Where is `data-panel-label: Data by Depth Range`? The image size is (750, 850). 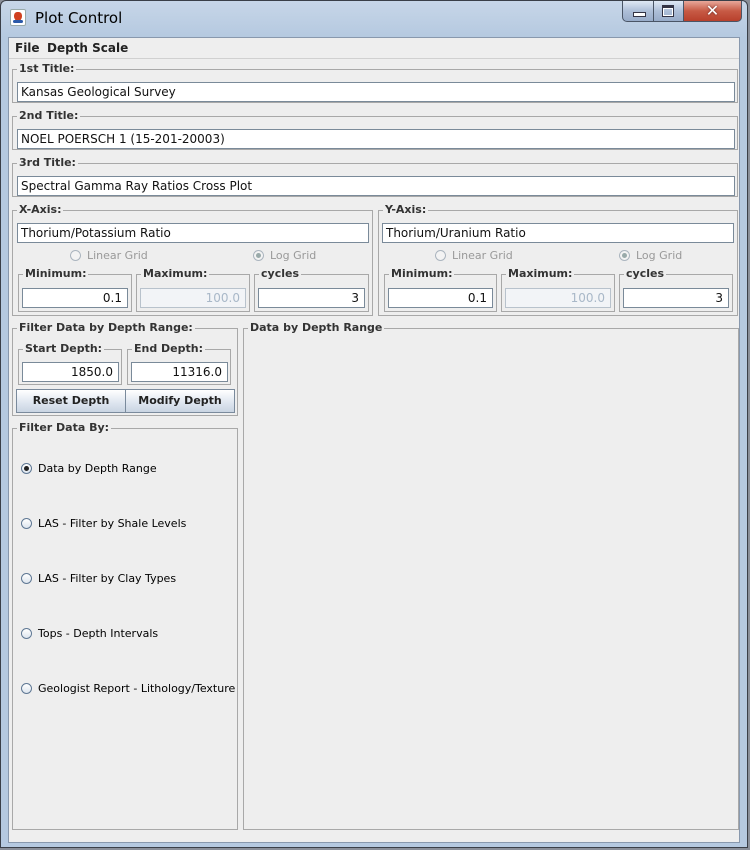
data-panel-label: Data by Depth Range is located at coordinates (316, 328).